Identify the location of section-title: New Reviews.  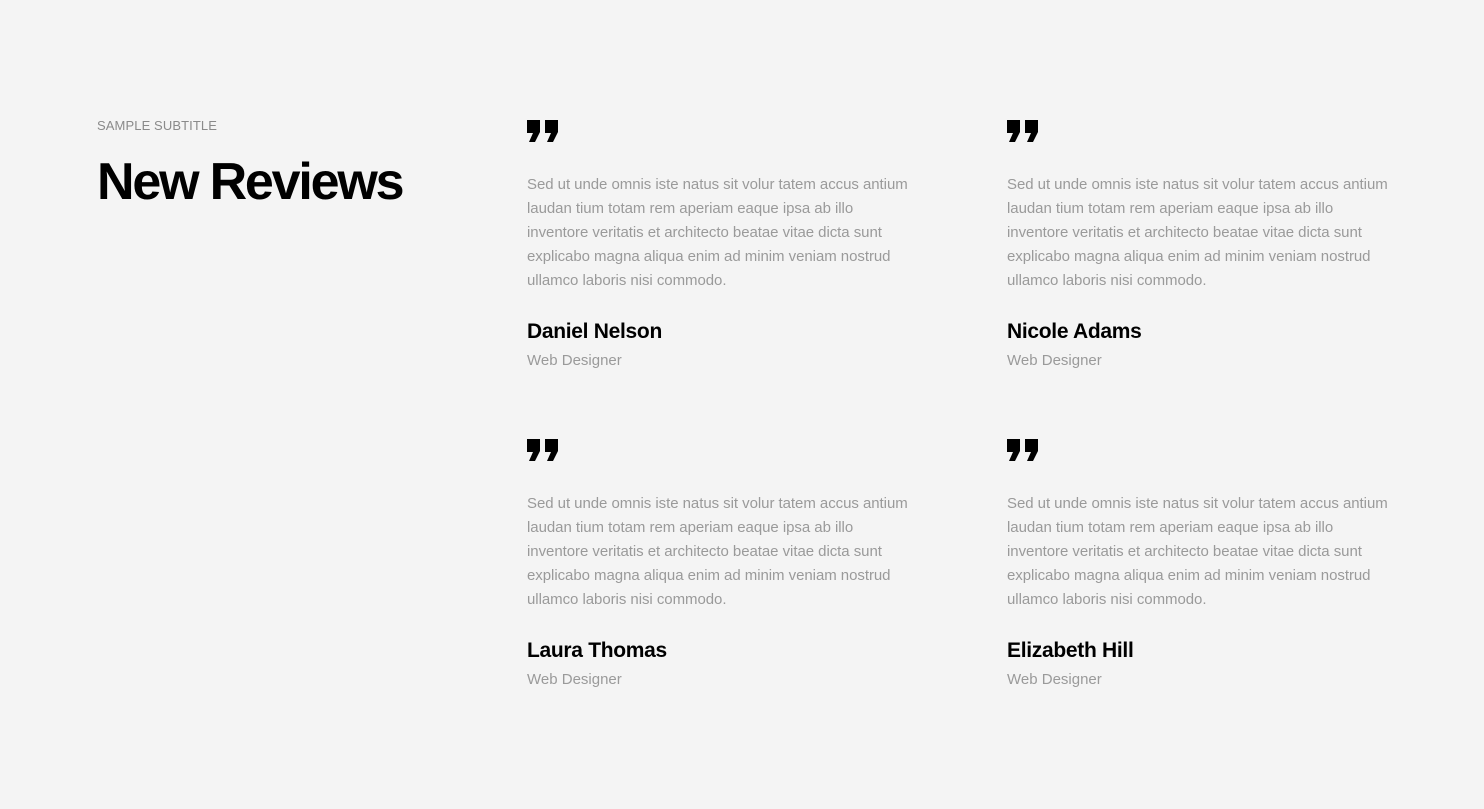
(250, 182).